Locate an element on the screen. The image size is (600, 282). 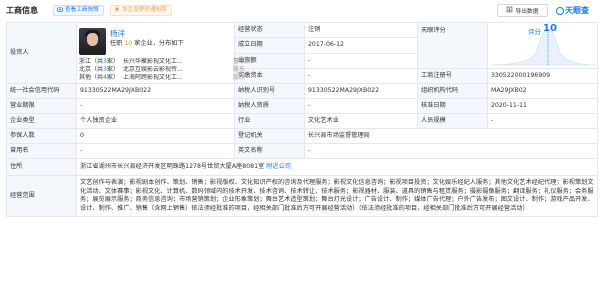
camera-icon is located at coordinates (60, 11).